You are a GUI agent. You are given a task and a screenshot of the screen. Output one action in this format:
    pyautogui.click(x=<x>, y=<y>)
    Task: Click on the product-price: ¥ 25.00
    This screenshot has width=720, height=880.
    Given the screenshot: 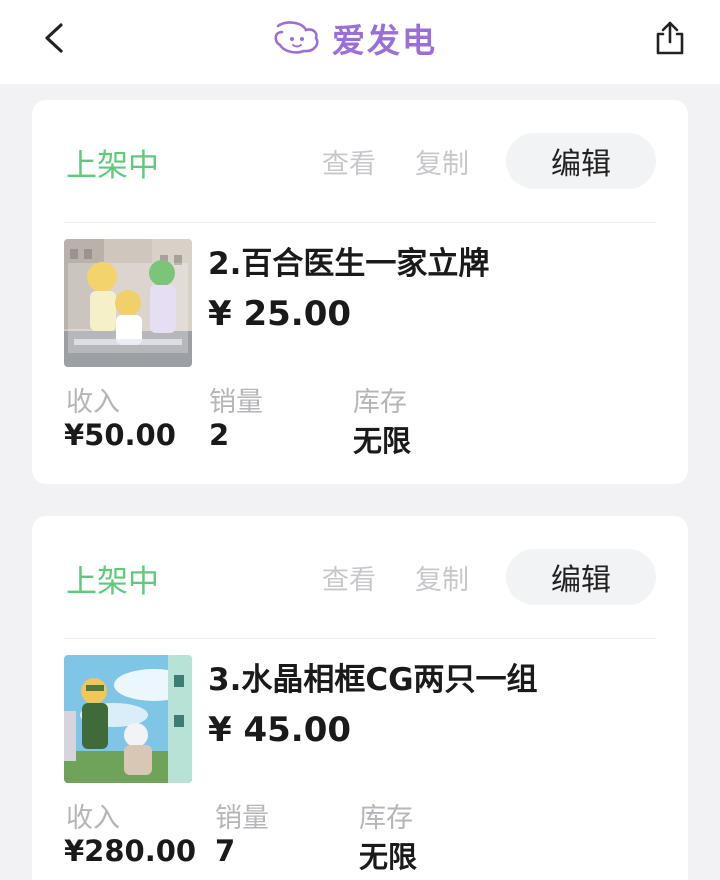 What is the action you would take?
    pyautogui.click(x=280, y=314)
    